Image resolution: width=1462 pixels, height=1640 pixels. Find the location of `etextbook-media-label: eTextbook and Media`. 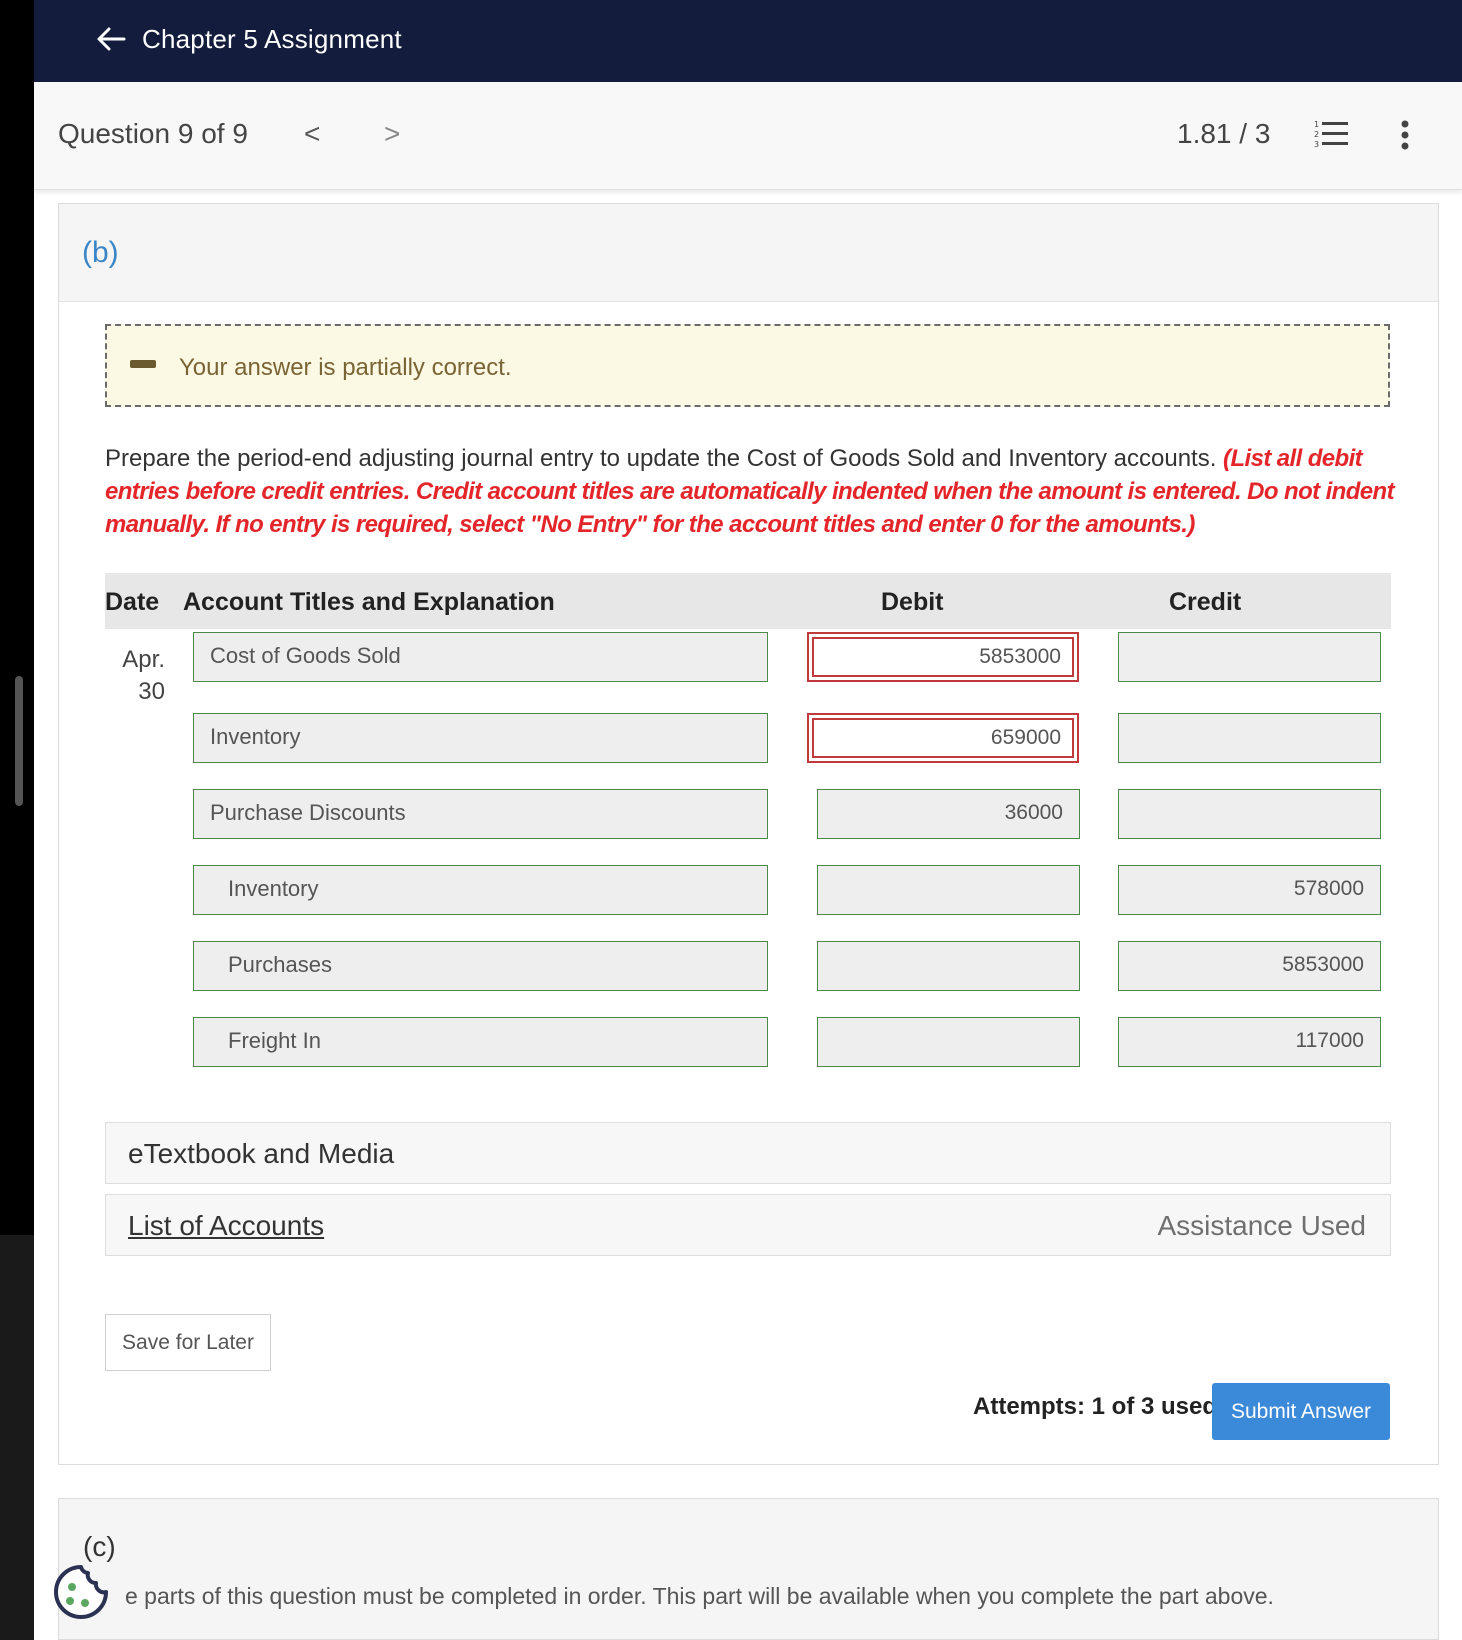

etextbook-media-label: eTextbook and Media is located at coordinates (261, 1154).